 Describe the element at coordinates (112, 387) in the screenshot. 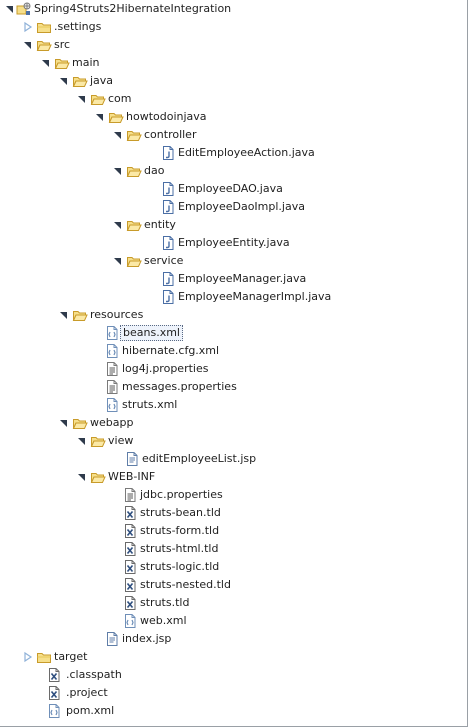

I see `properties-file-icon` at that location.